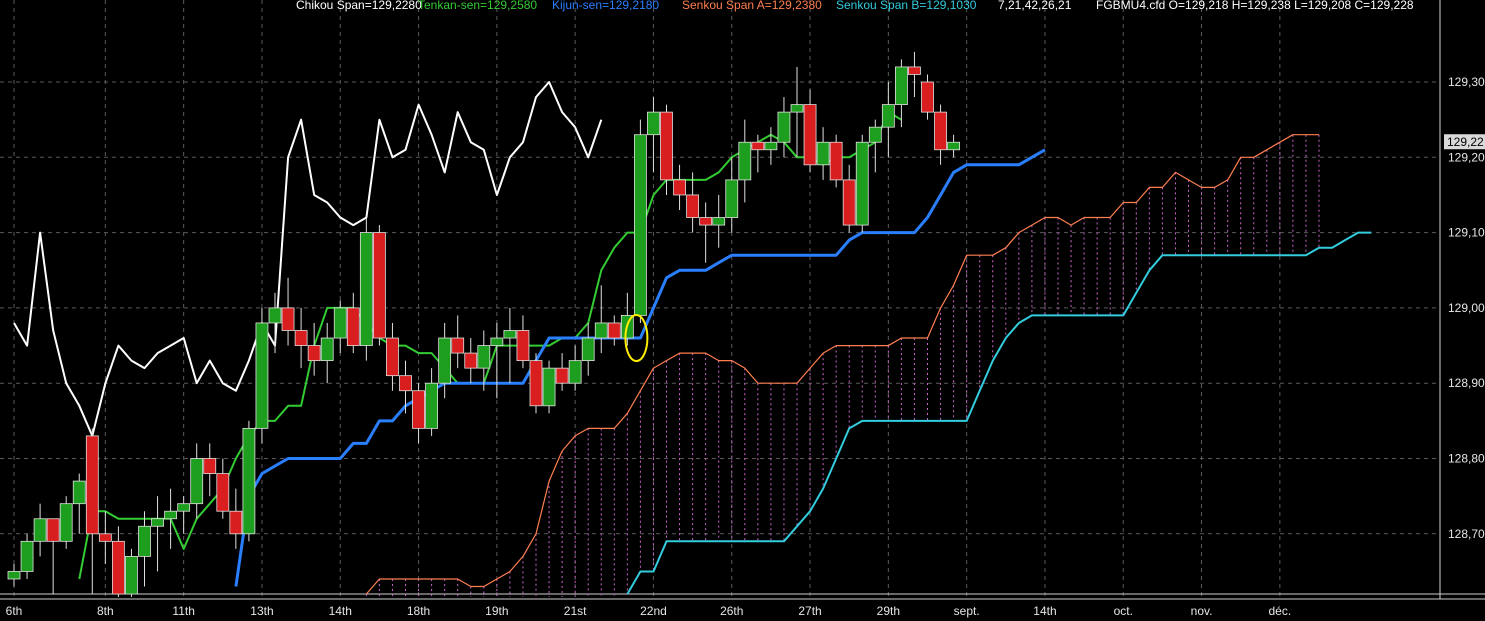 The image size is (1485, 621). What do you see at coordinates (418, 611) in the screenshot?
I see `x-tick-label: 18th` at bounding box center [418, 611].